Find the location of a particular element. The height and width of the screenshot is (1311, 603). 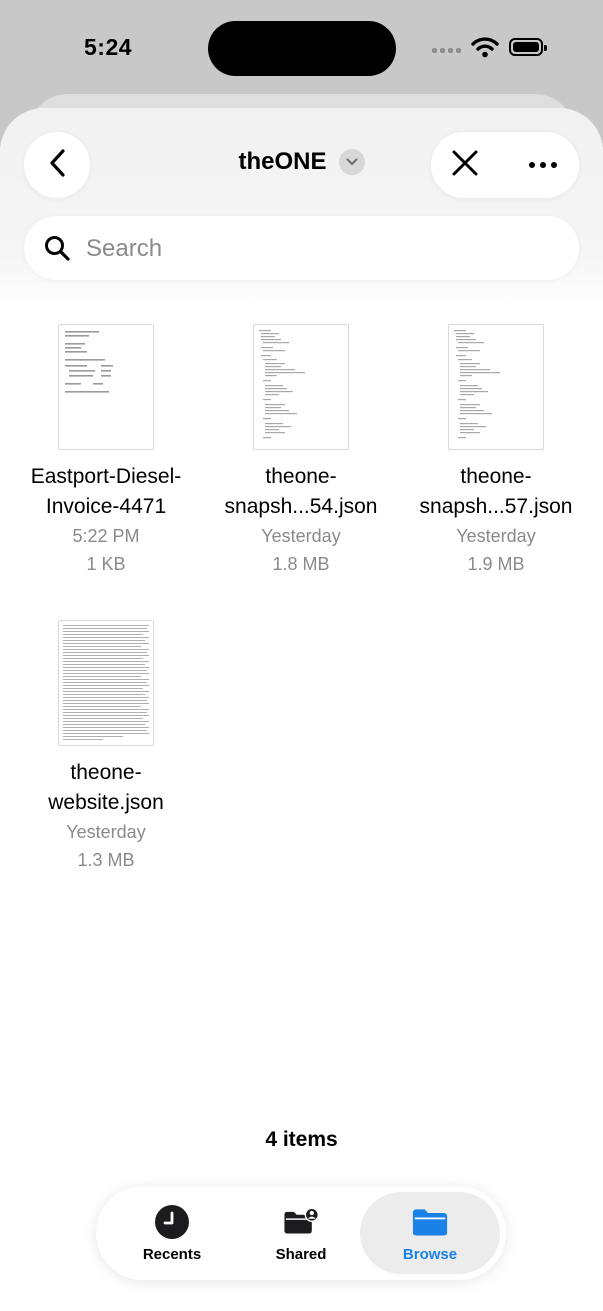

tab-browse: Browse is located at coordinates (430, 1233).